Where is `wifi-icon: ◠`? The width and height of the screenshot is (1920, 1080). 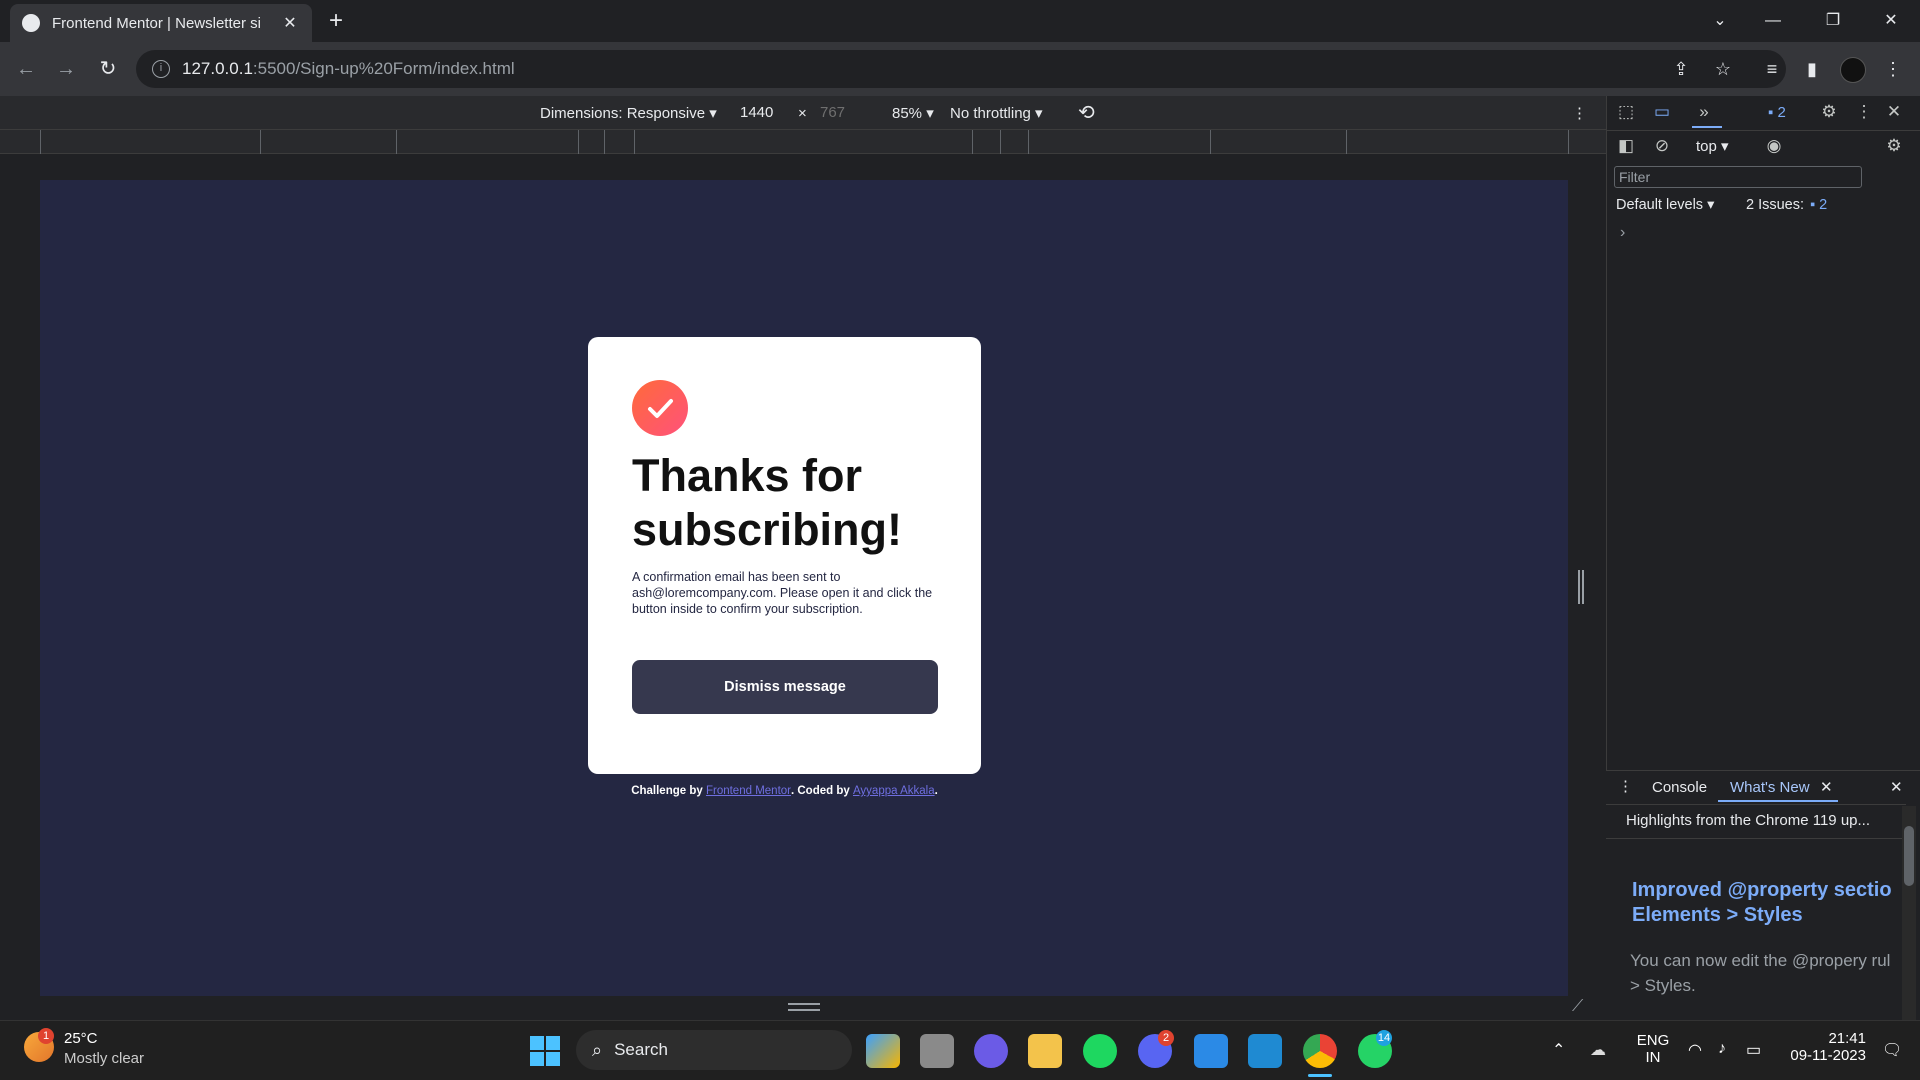
wifi-icon: ◠ is located at coordinates (1695, 1050).